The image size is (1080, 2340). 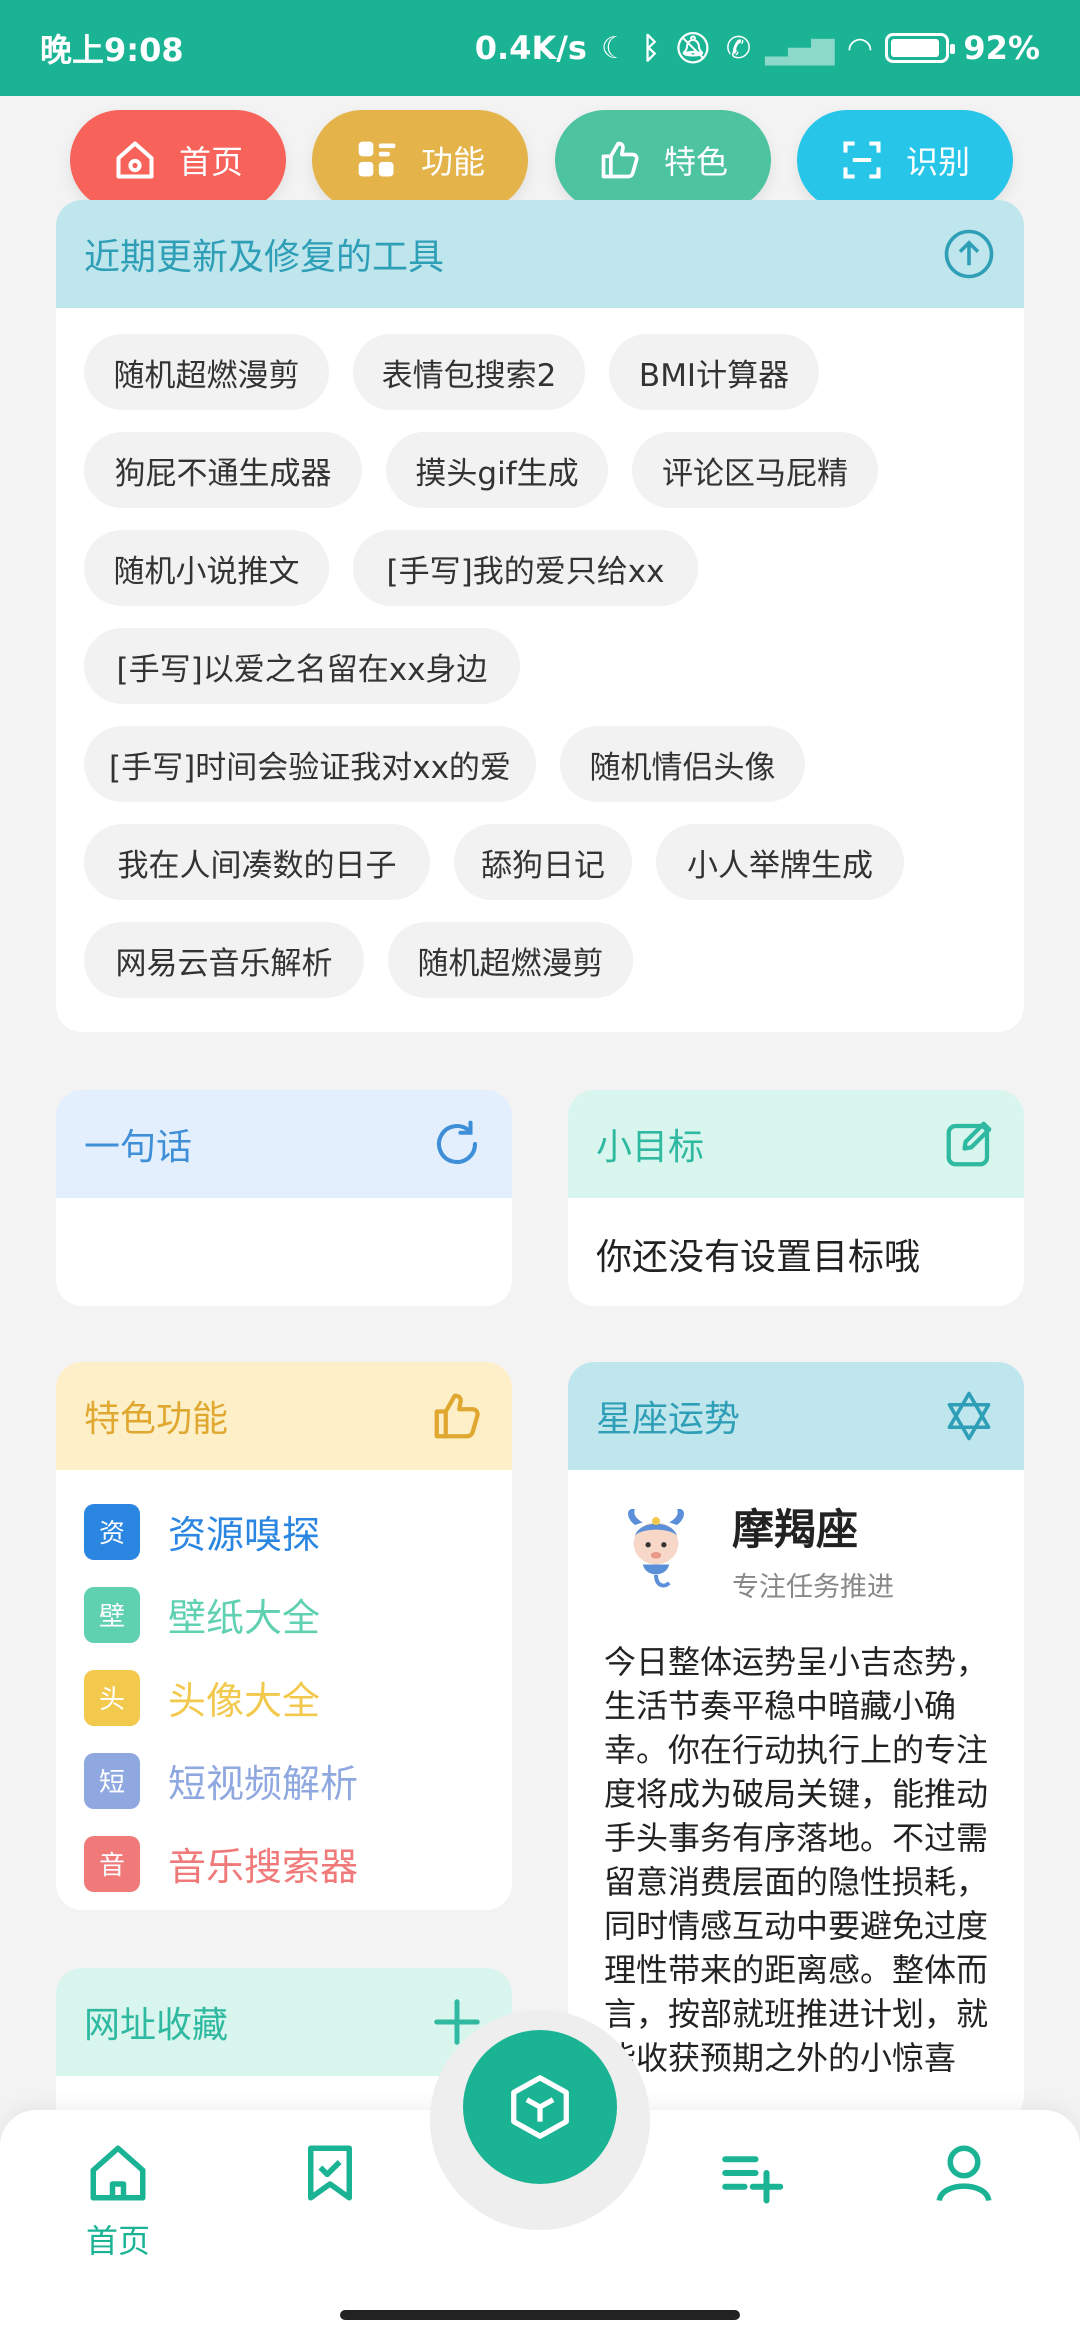 I want to click on goal-text: 你还没有设置目标哦, so click(x=758, y=1257).